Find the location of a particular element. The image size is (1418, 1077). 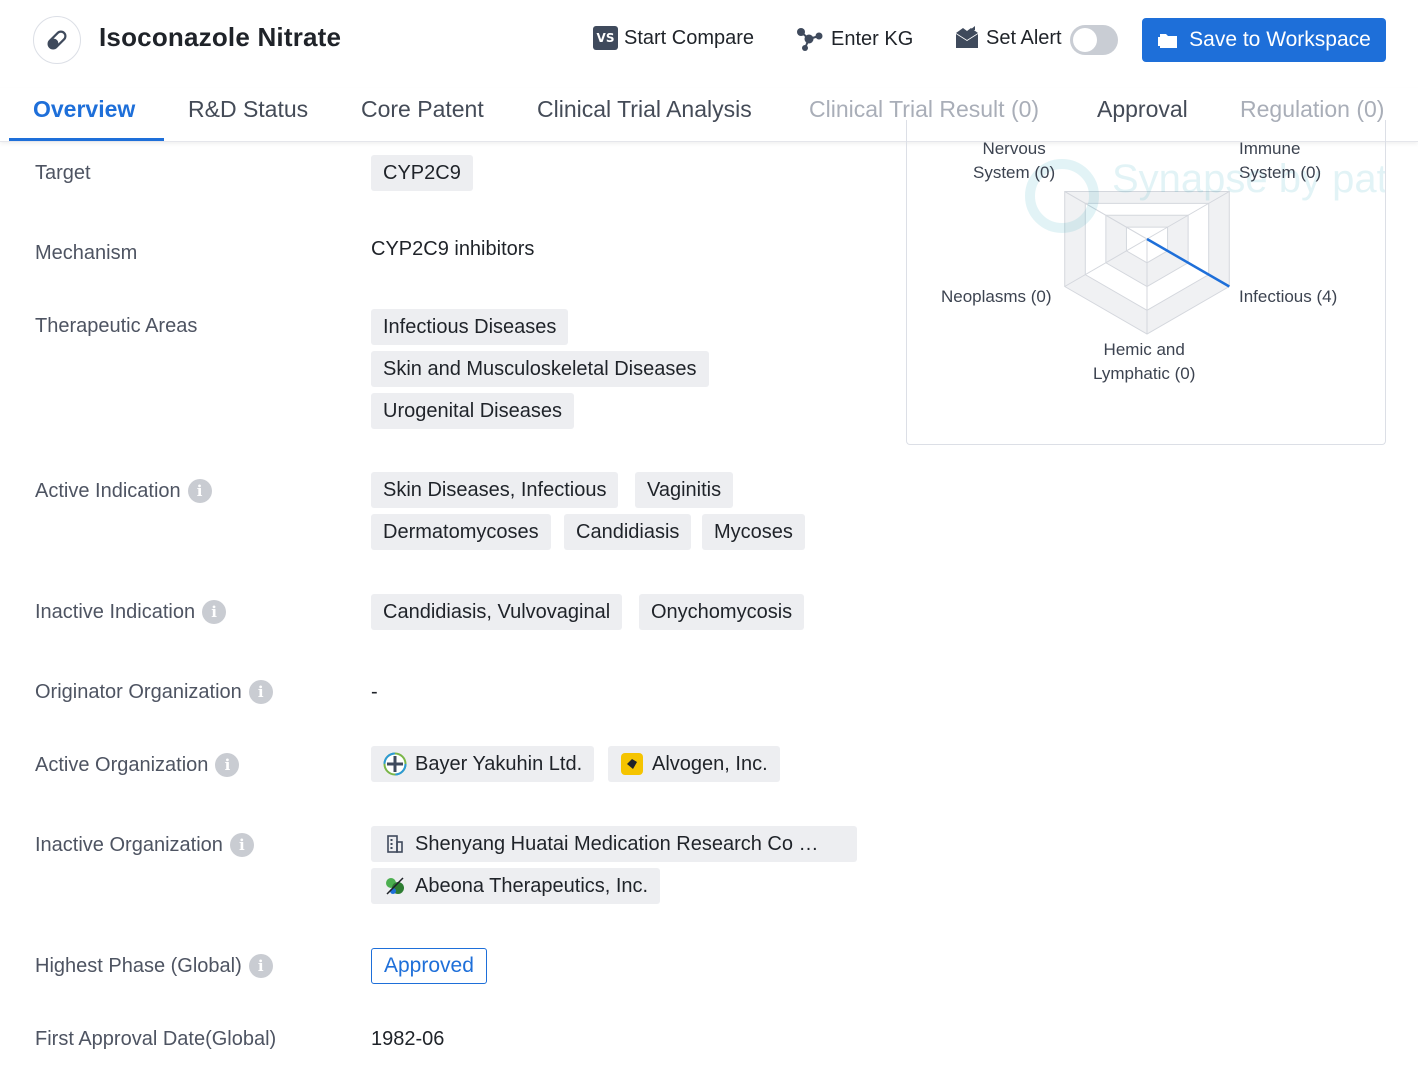

active-organization-tag: Alvogen, Inc. is located at coordinates (694, 764).